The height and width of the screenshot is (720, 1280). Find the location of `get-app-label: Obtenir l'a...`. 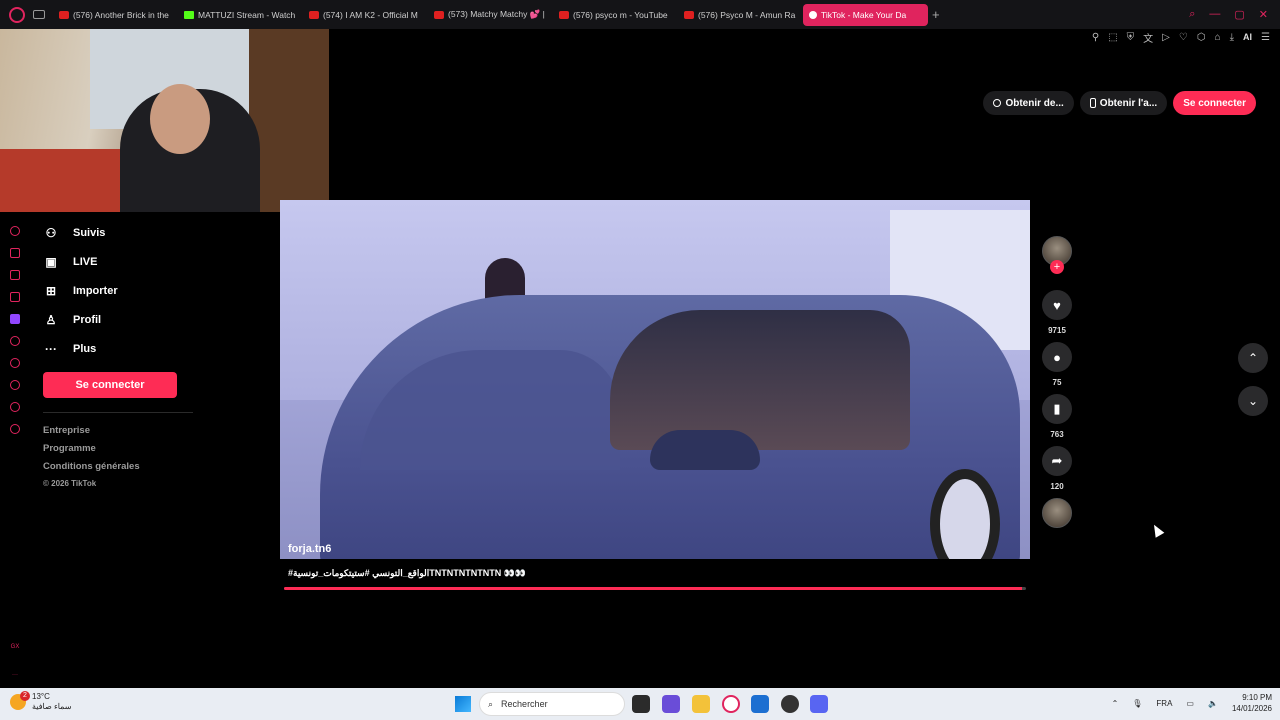

get-app-label: Obtenir l'a... is located at coordinates (1128, 103).